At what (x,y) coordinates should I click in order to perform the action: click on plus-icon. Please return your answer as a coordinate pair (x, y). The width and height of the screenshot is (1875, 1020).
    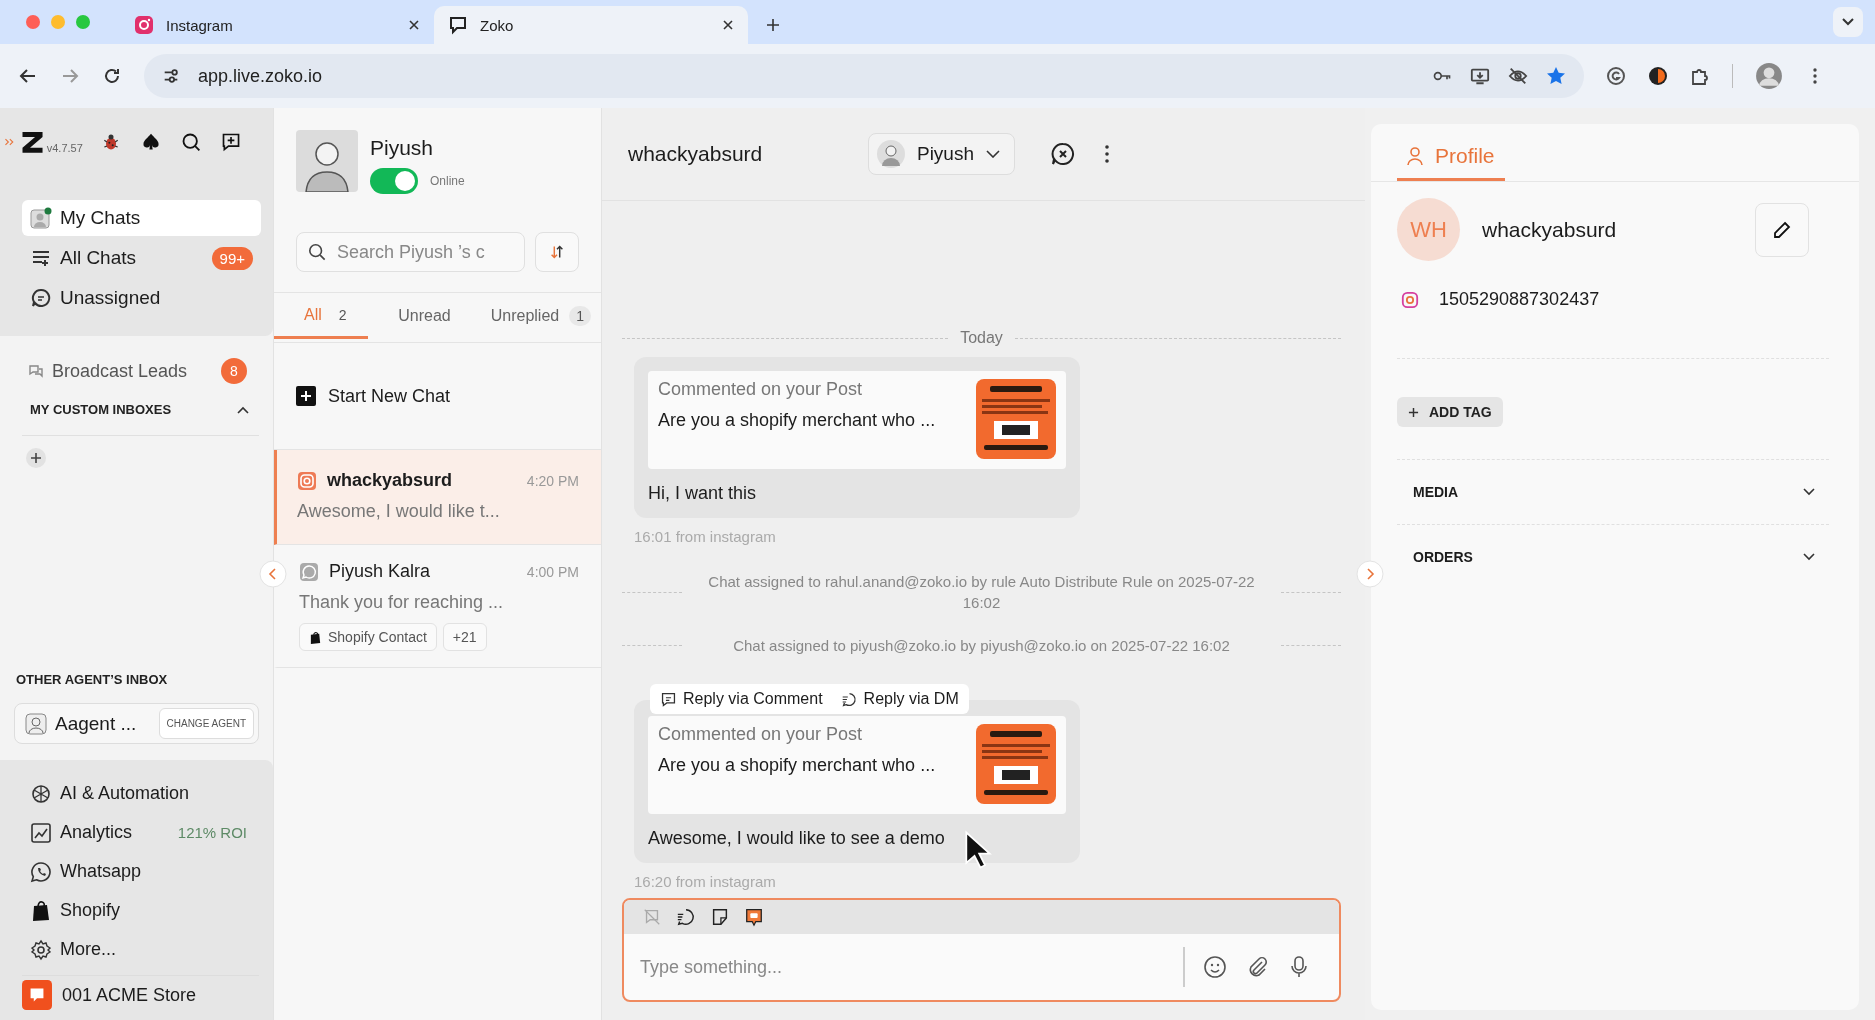
    Looking at the image, I should click on (1413, 412).